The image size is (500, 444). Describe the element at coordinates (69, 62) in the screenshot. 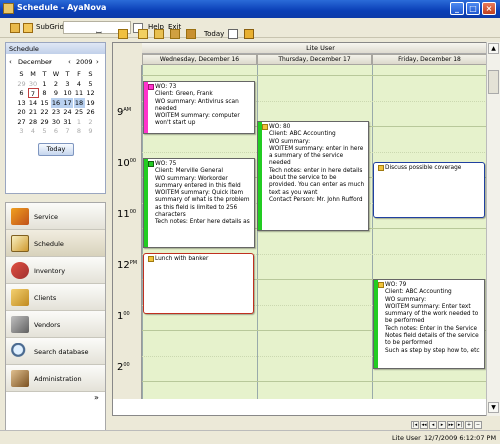

I see `prev-year-icon: ‹` at that location.